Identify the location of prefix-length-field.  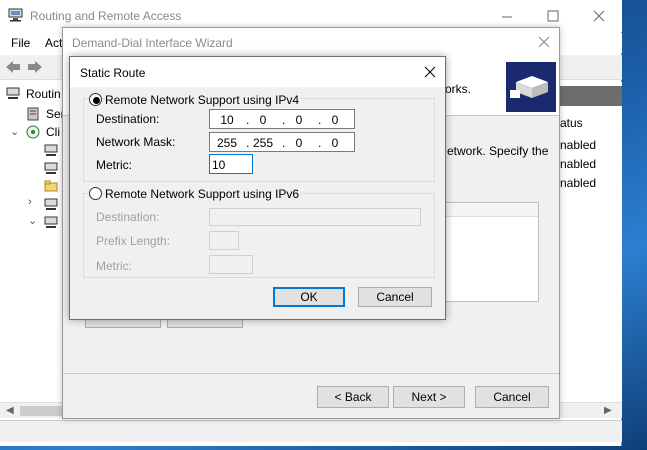
(224, 240).